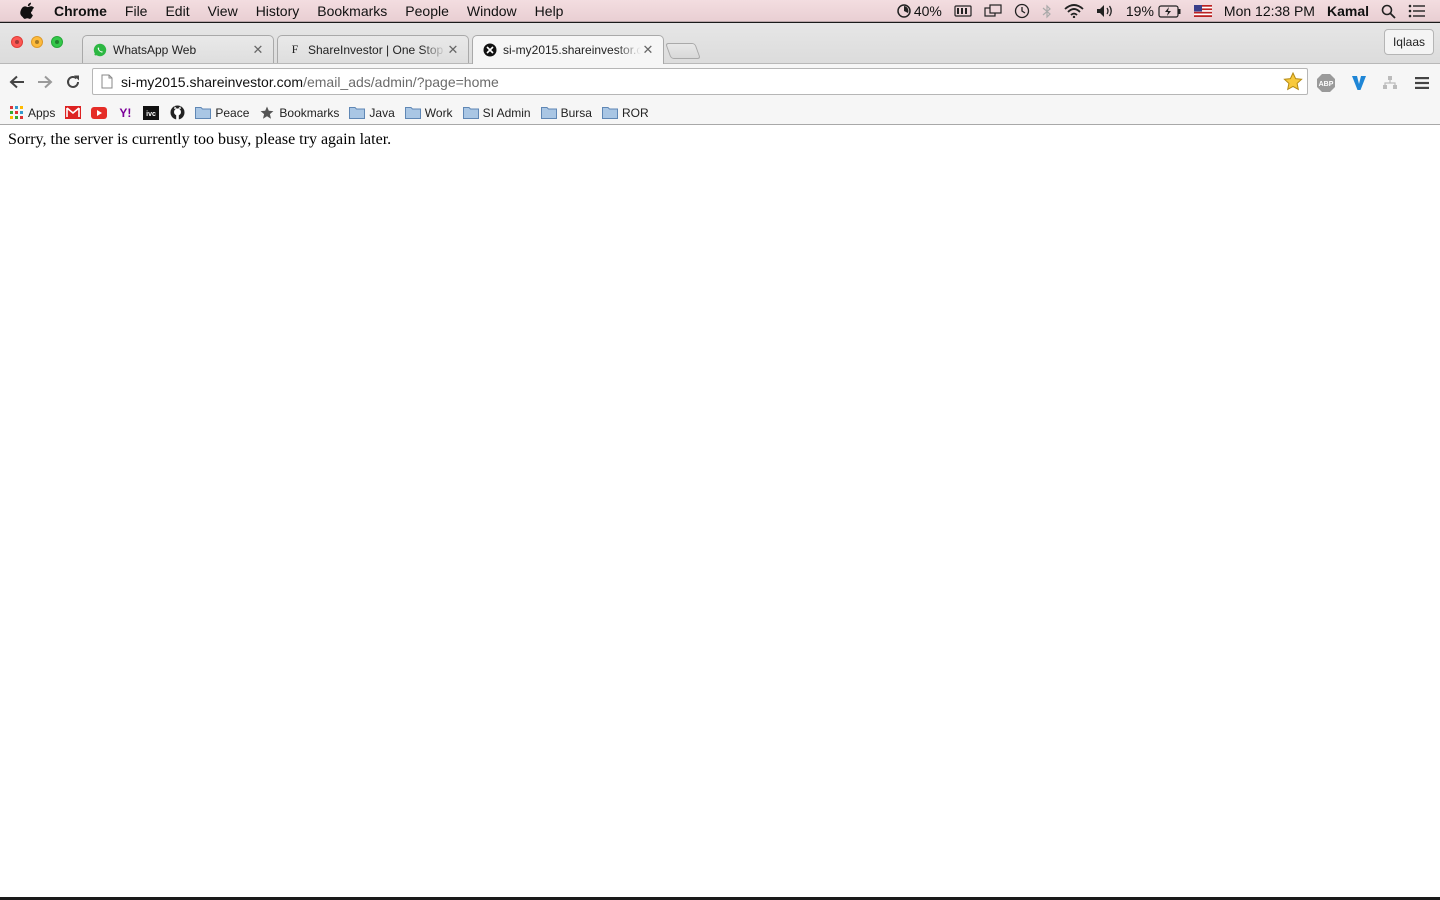 The image size is (1440, 900). Describe the element at coordinates (136, 11) in the screenshot. I see `menu-file: File` at that location.